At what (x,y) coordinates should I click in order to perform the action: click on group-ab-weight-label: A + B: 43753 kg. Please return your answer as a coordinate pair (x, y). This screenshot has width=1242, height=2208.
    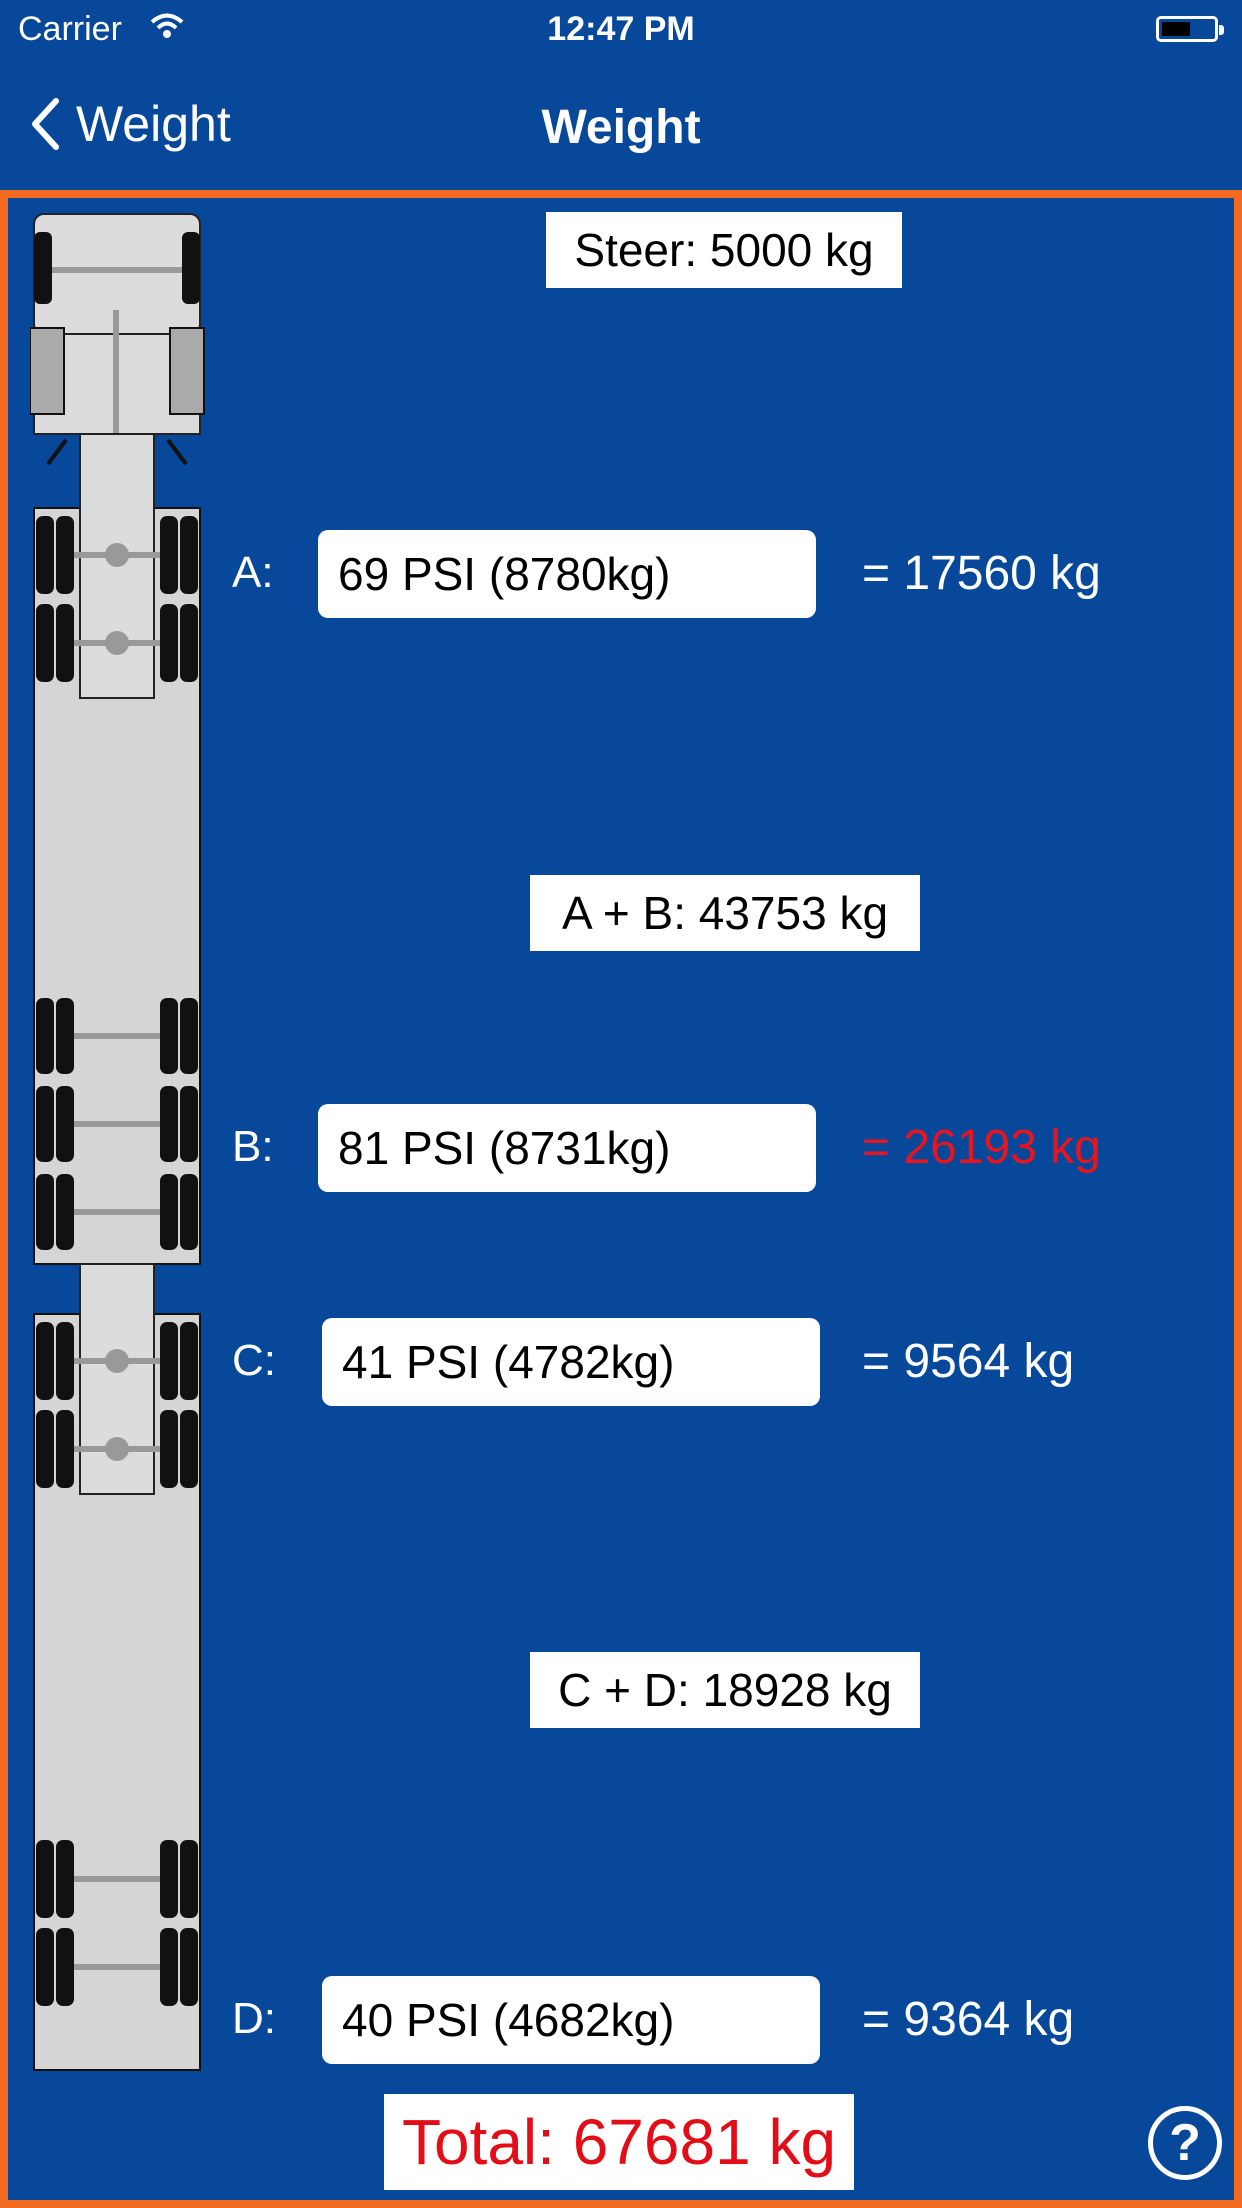
    Looking at the image, I should click on (725, 913).